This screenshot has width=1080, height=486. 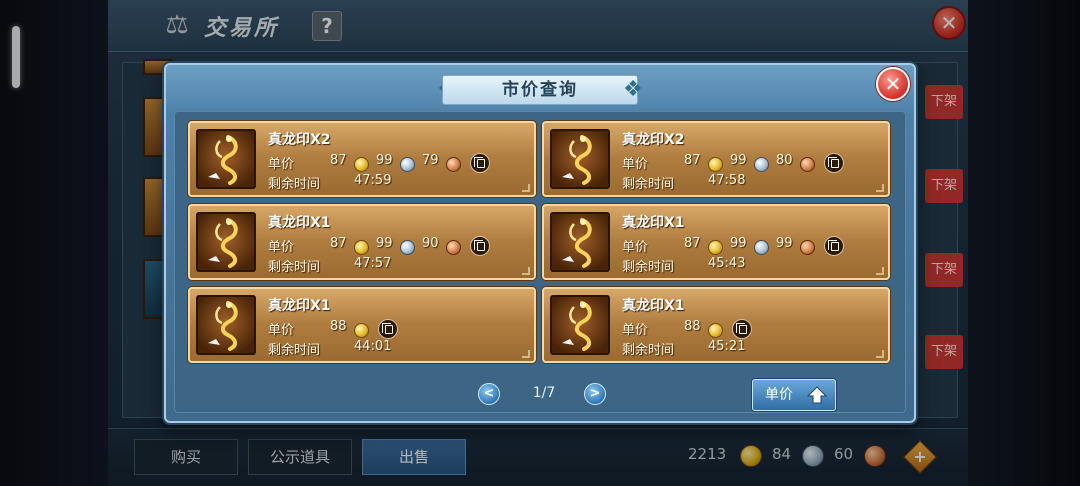 I want to click on next-page-button: >, so click(x=595, y=394).